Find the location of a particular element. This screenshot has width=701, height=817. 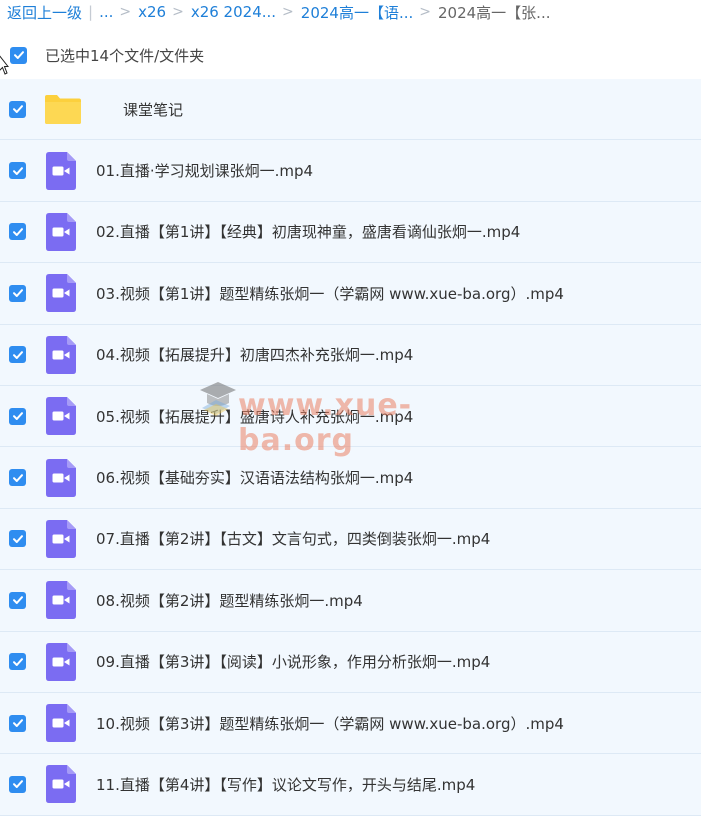

file-row: 04.视频【拓展提升】初唐四杰补充张炯一.mp4 is located at coordinates (350, 355).